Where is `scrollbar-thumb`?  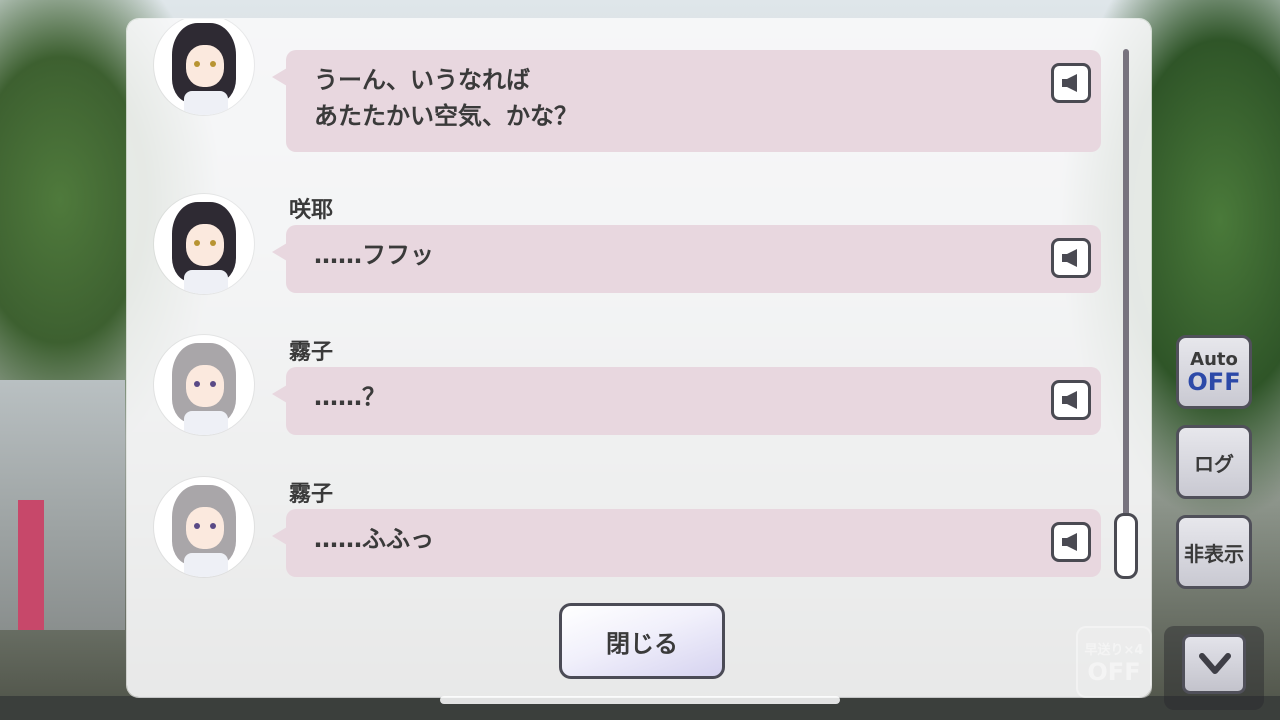
scrollbar-thumb is located at coordinates (1126, 546).